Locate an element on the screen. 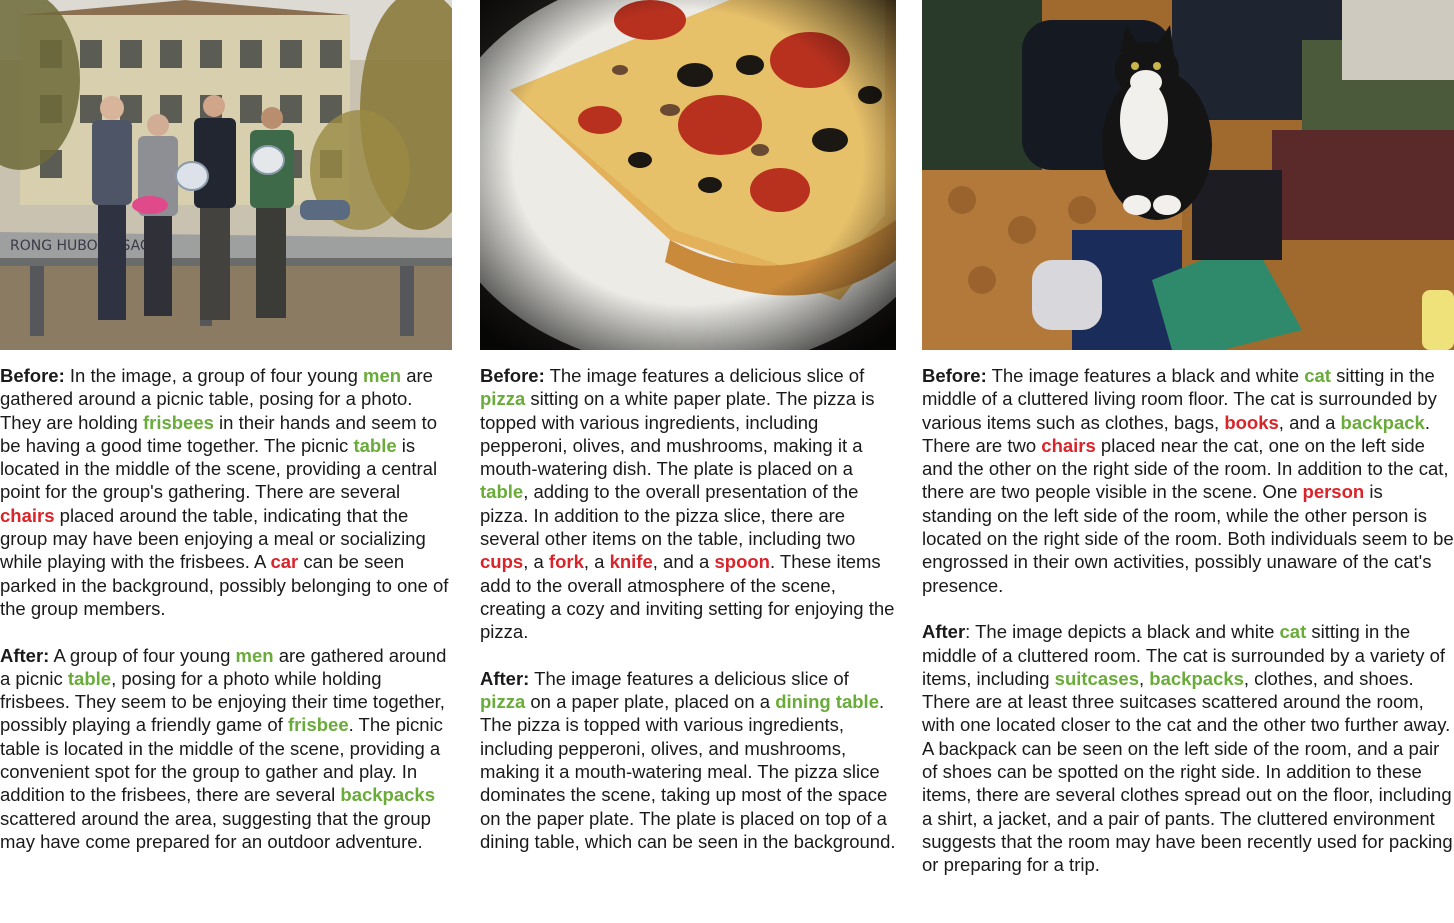 This screenshot has width=1454, height=923. object-word-correct: suitcases is located at coordinates (1096, 678).